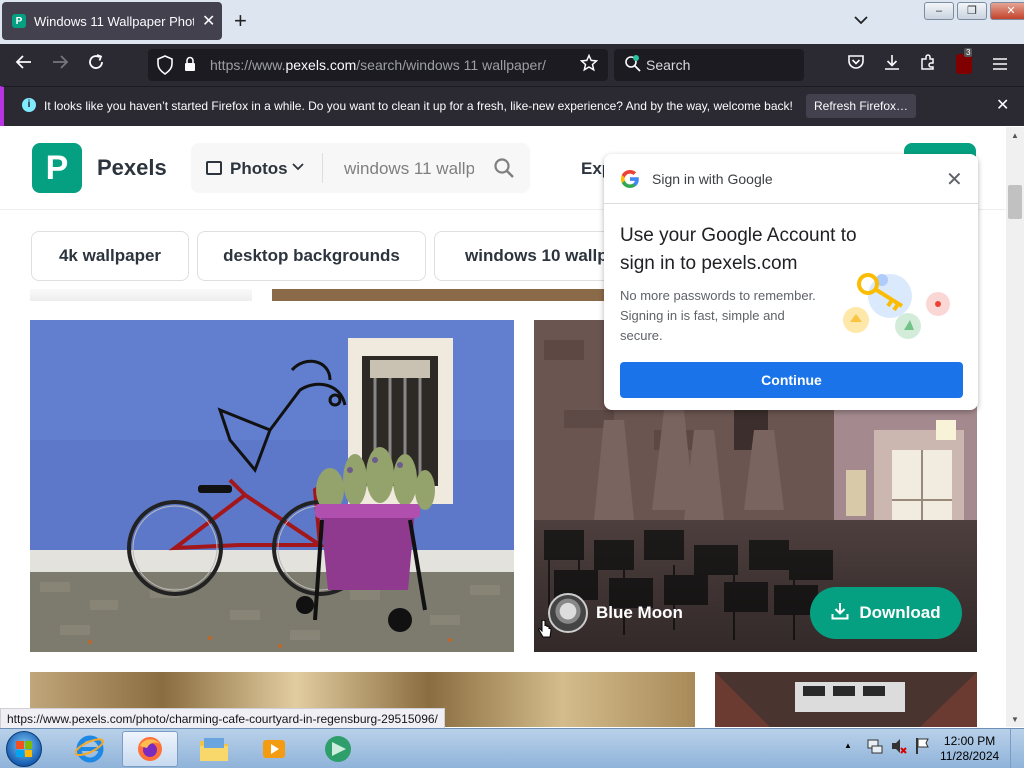 The height and width of the screenshot is (768, 1024). I want to click on pexels-search-box: Photos windows 11 wallpaper, so click(360, 168).